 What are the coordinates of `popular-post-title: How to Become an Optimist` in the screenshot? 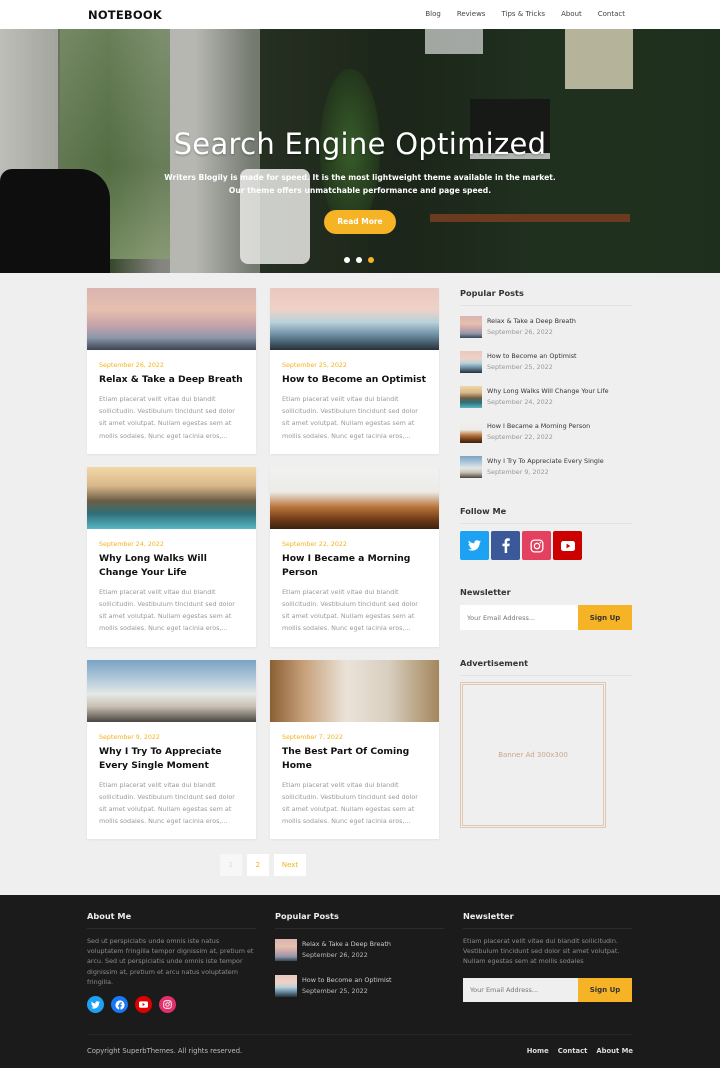 It's located at (532, 356).